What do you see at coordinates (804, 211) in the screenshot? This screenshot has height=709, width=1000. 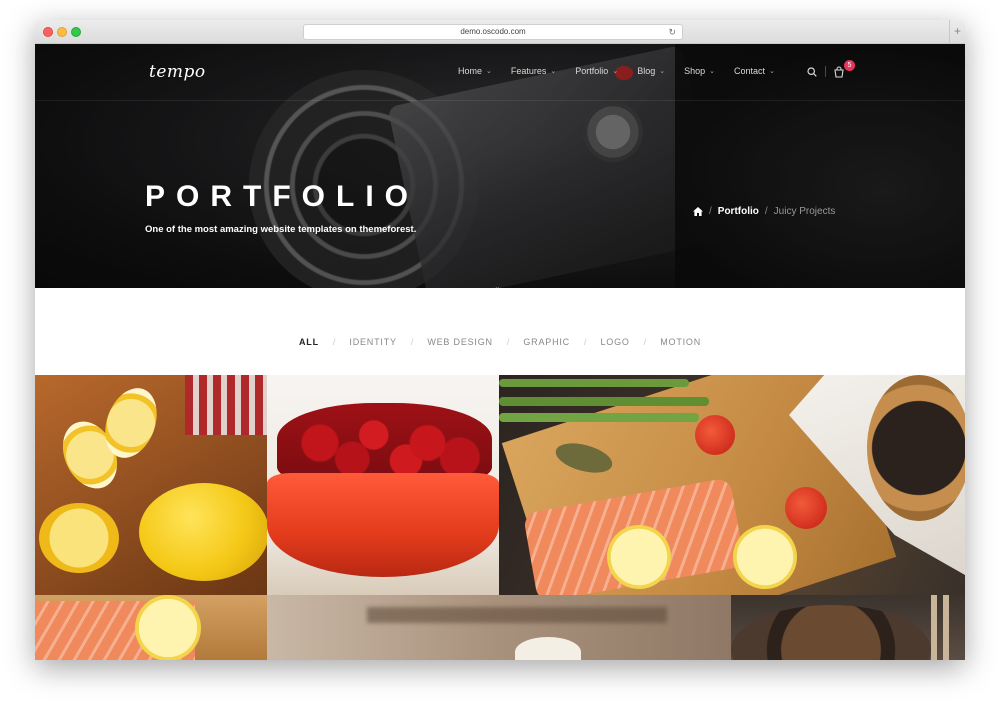 I see `breadcrumb-current-page: Juicy Projects` at bounding box center [804, 211].